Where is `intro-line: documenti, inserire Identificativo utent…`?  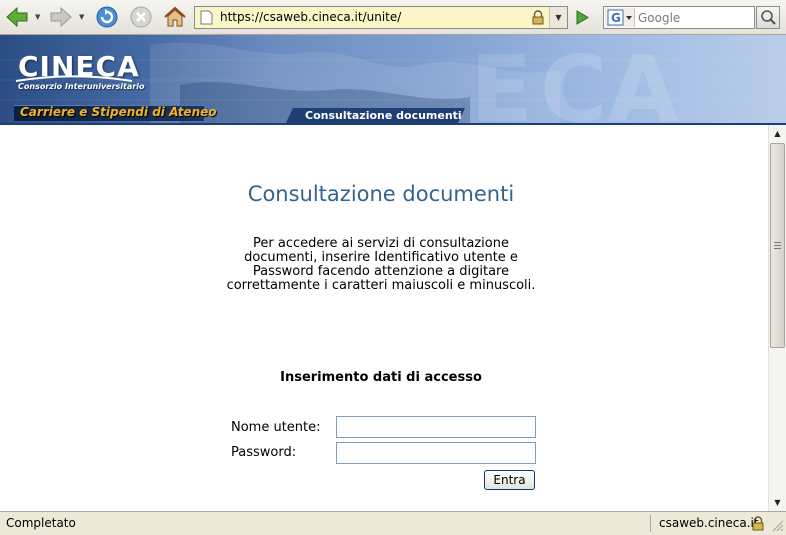 intro-line: documenti, inserire Identificativo utent… is located at coordinates (381, 257).